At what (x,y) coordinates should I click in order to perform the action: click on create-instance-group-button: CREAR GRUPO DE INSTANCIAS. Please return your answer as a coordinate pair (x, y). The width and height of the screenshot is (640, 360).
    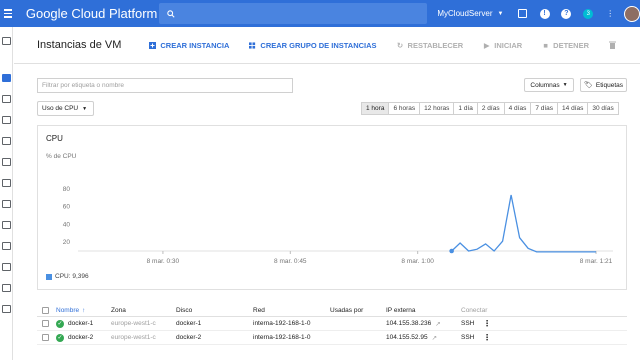
    Looking at the image, I should click on (313, 45).